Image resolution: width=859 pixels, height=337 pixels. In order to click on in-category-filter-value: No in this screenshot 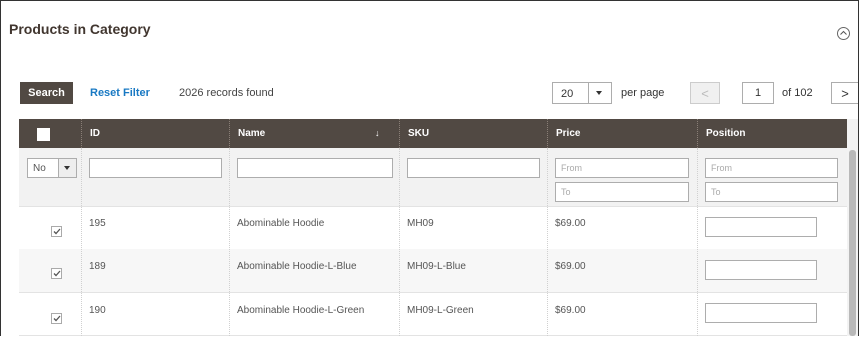, I will do `click(39, 168)`.